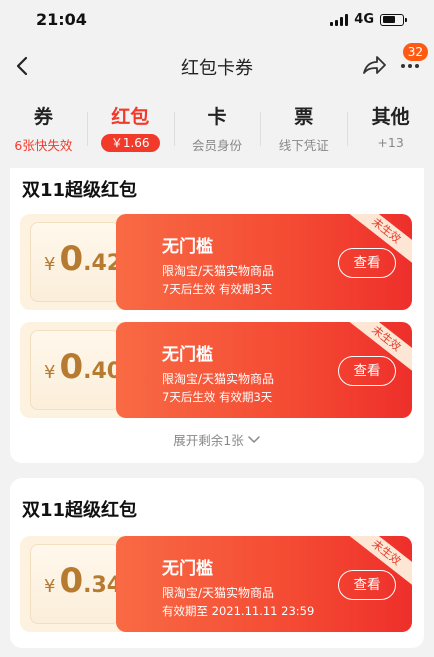 This screenshot has height=657, width=434. What do you see at coordinates (415, 52) in the screenshot?
I see `message-count-badge: 32` at bounding box center [415, 52].